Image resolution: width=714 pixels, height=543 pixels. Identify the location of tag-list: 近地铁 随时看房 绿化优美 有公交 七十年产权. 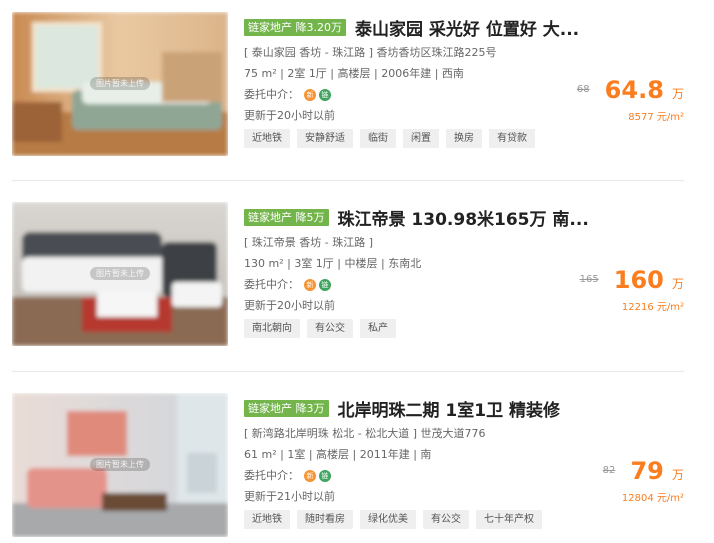
(429, 519).